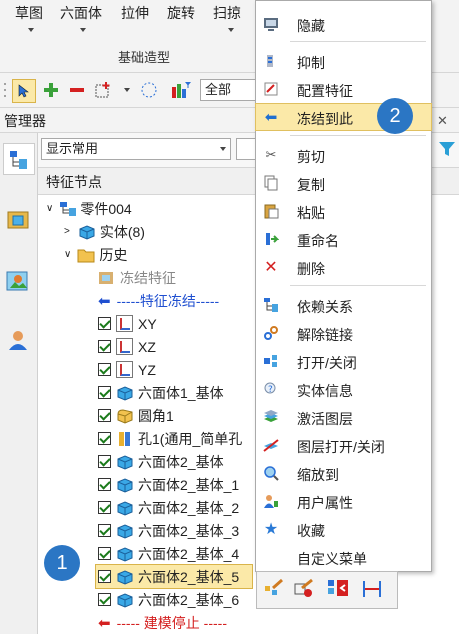  I want to click on add-icon, so click(51, 90).